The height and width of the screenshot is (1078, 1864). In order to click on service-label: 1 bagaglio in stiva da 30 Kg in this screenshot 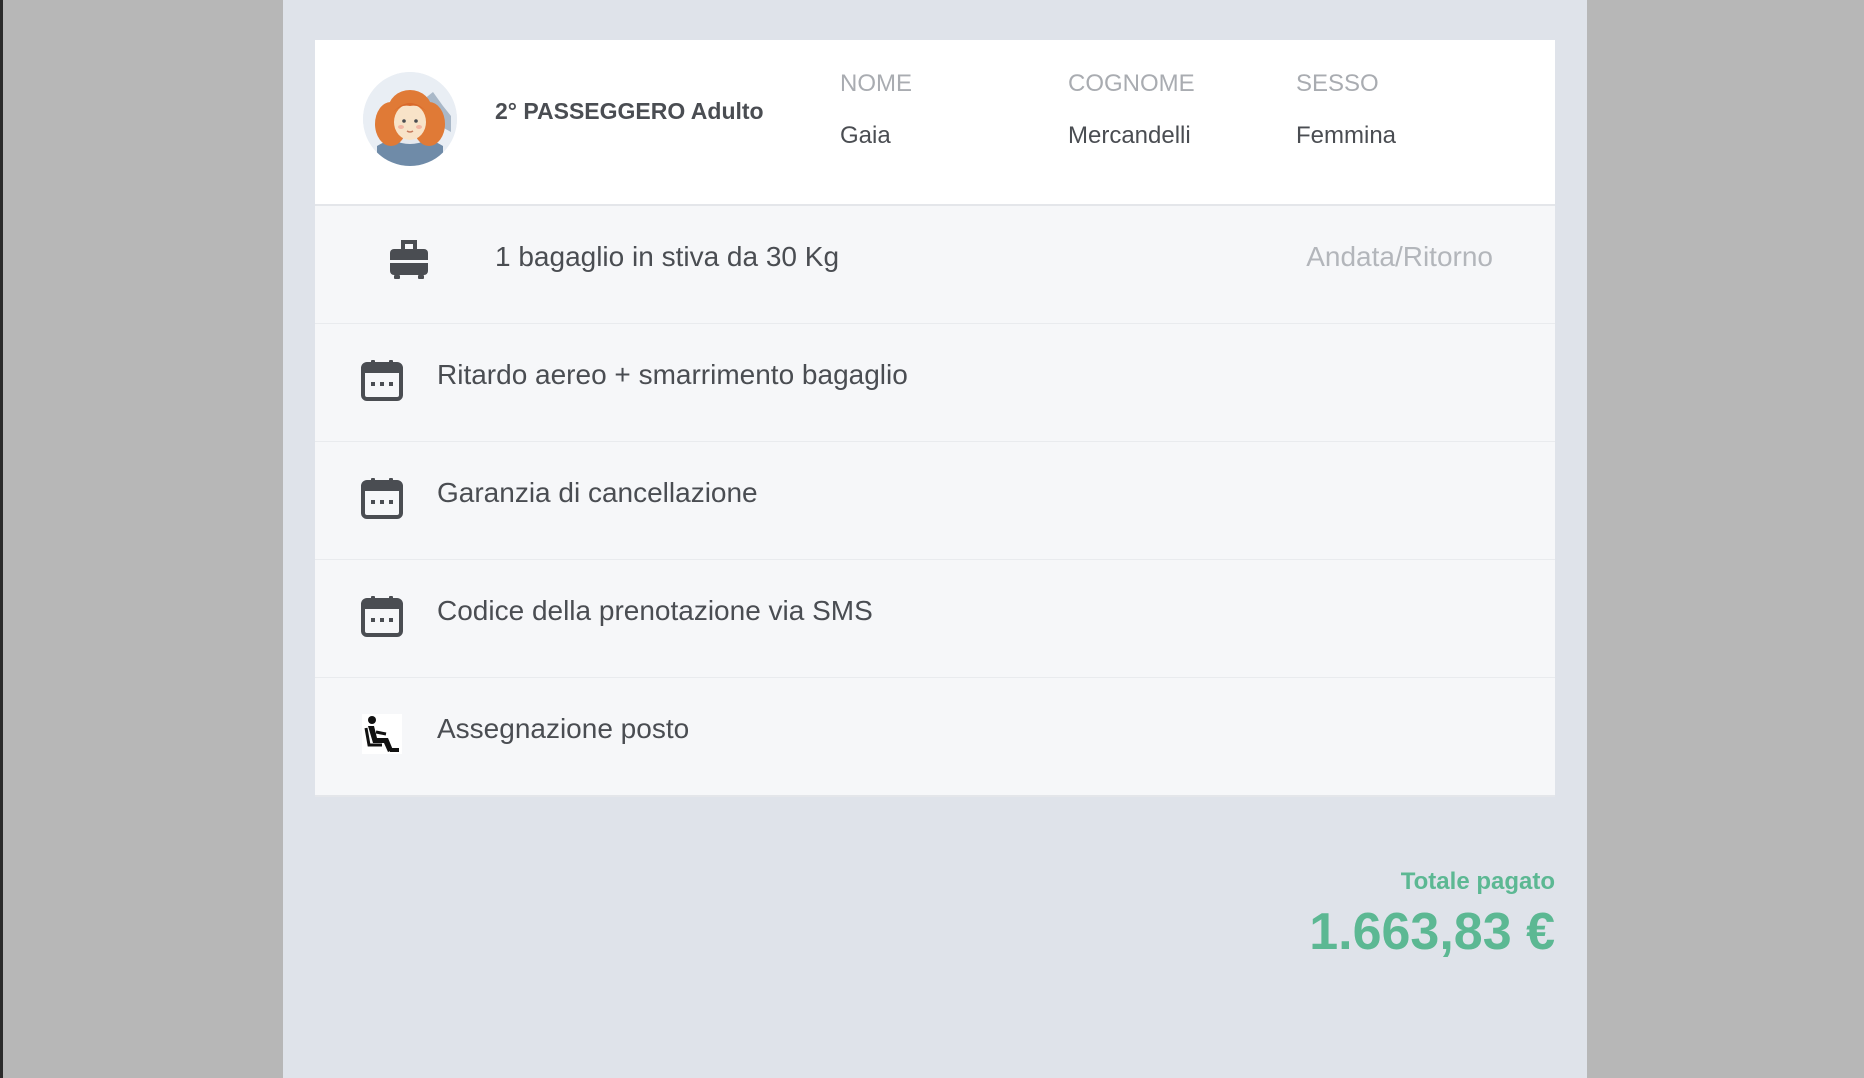, I will do `click(667, 256)`.